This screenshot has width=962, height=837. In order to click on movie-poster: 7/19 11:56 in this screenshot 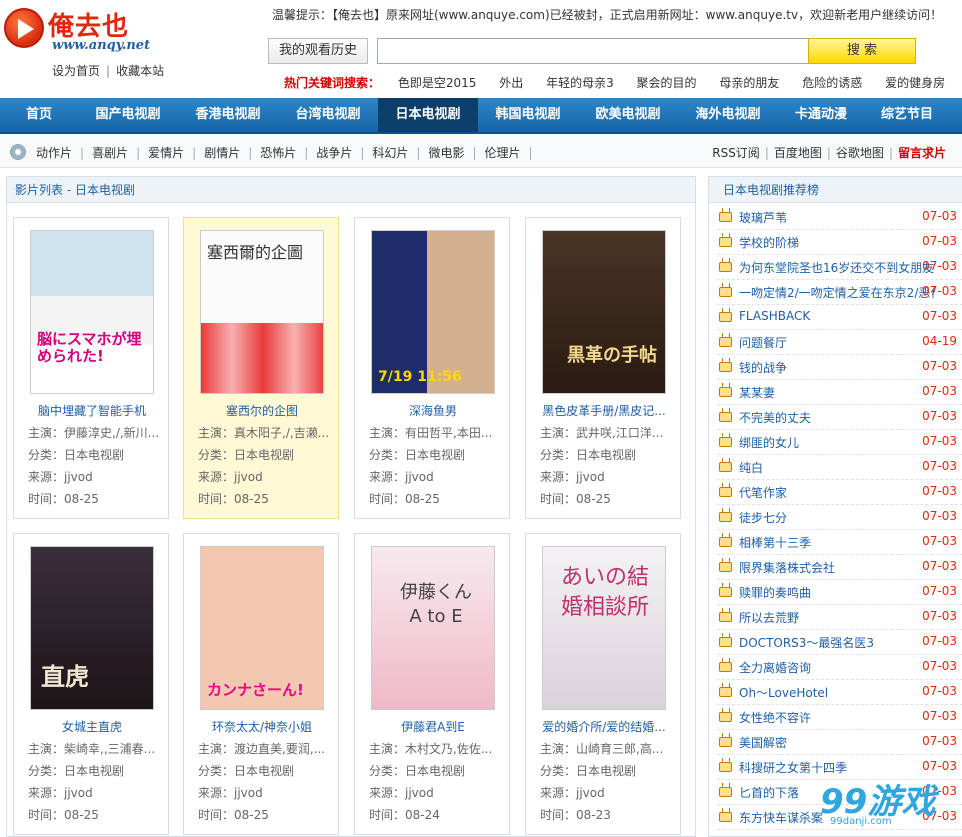, I will do `click(433, 312)`.